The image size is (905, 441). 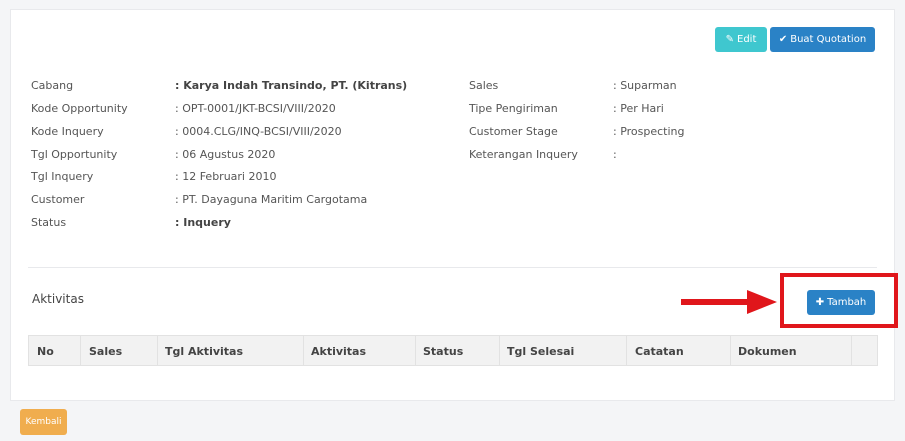 I want to click on label-keterangan-inquery: Keterangan Inquery, so click(x=523, y=154).